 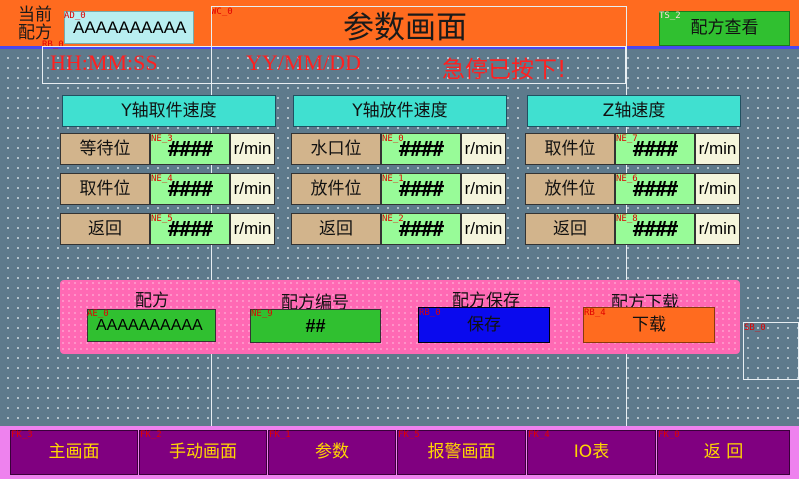 What do you see at coordinates (334, 65) in the screenshot?
I see `status-frame` at bounding box center [334, 65].